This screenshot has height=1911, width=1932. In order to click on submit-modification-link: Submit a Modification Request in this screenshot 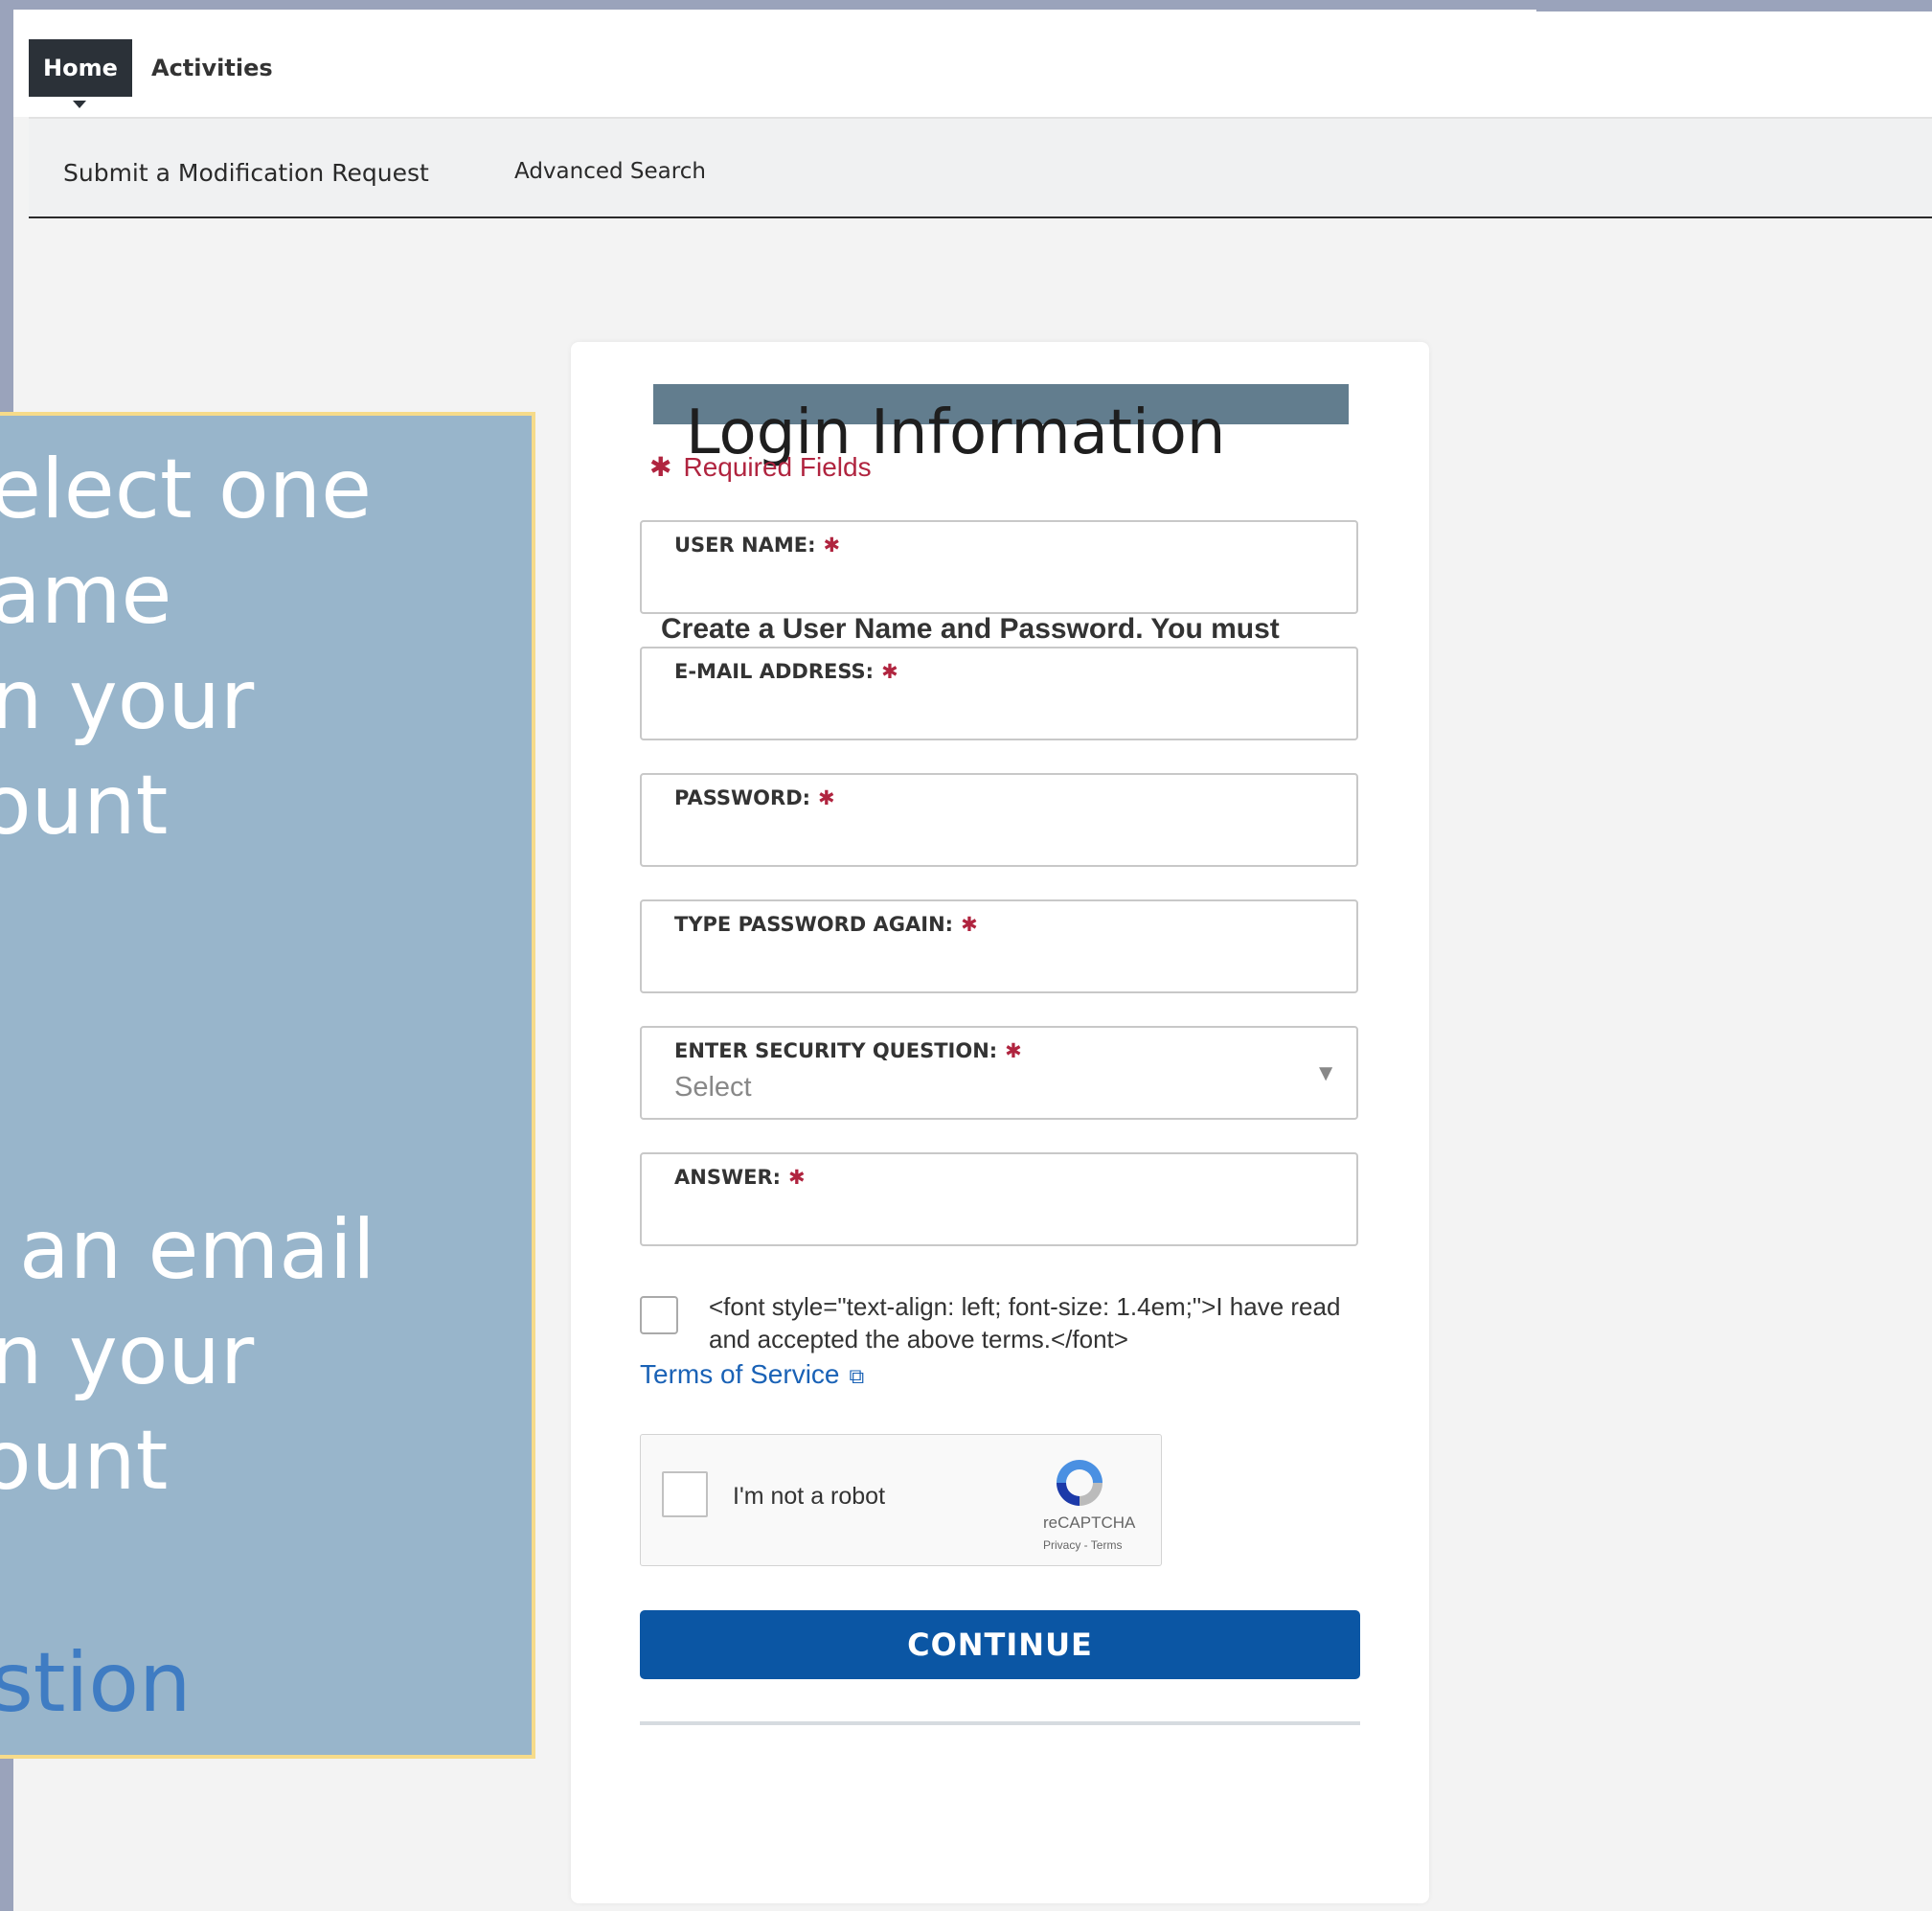, I will do `click(246, 173)`.